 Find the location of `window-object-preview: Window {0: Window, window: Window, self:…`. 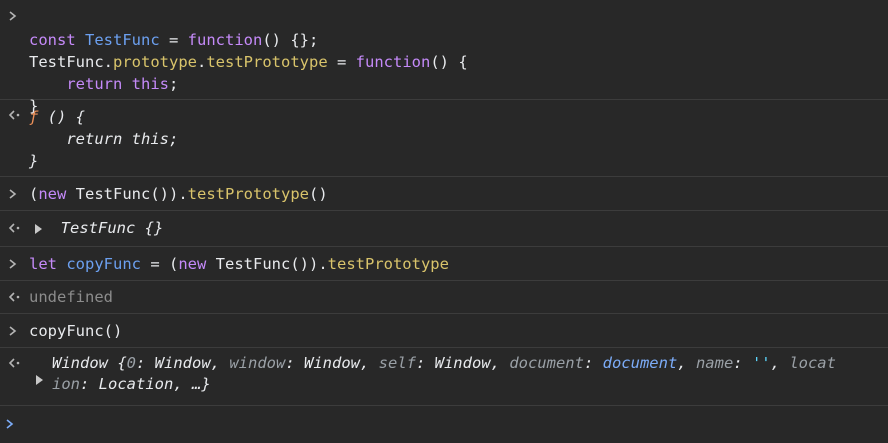

window-object-preview: Window {0: Window, window: Window, self:… is located at coordinates (444, 374).